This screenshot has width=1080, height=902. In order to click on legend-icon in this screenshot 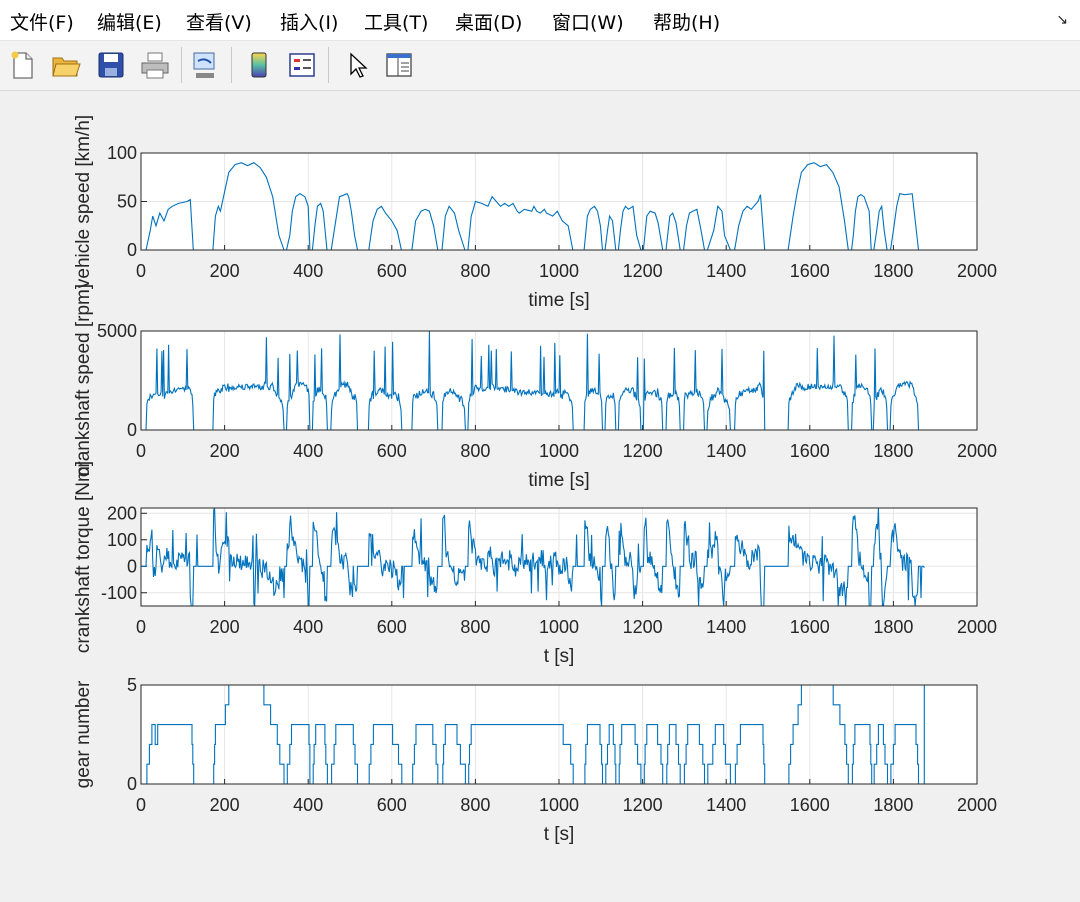, I will do `click(302, 65)`.